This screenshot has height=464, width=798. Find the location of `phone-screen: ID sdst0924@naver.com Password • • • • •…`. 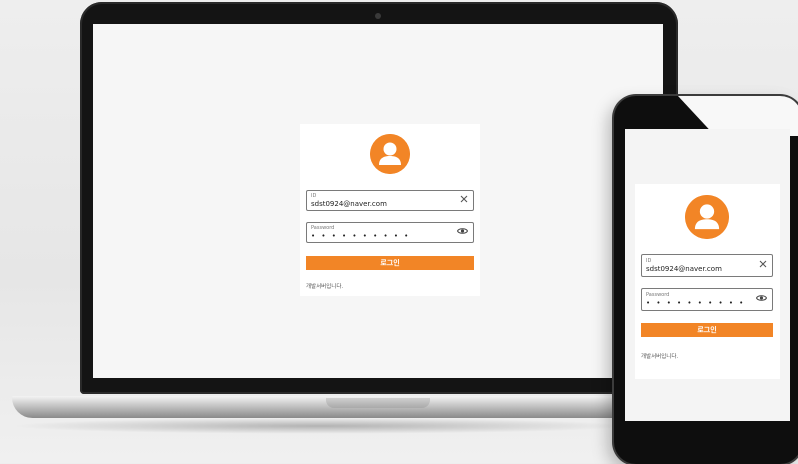

phone-screen: ID sdst0924@naver.com Password • • • • •… is located at coordinates (707, 275).